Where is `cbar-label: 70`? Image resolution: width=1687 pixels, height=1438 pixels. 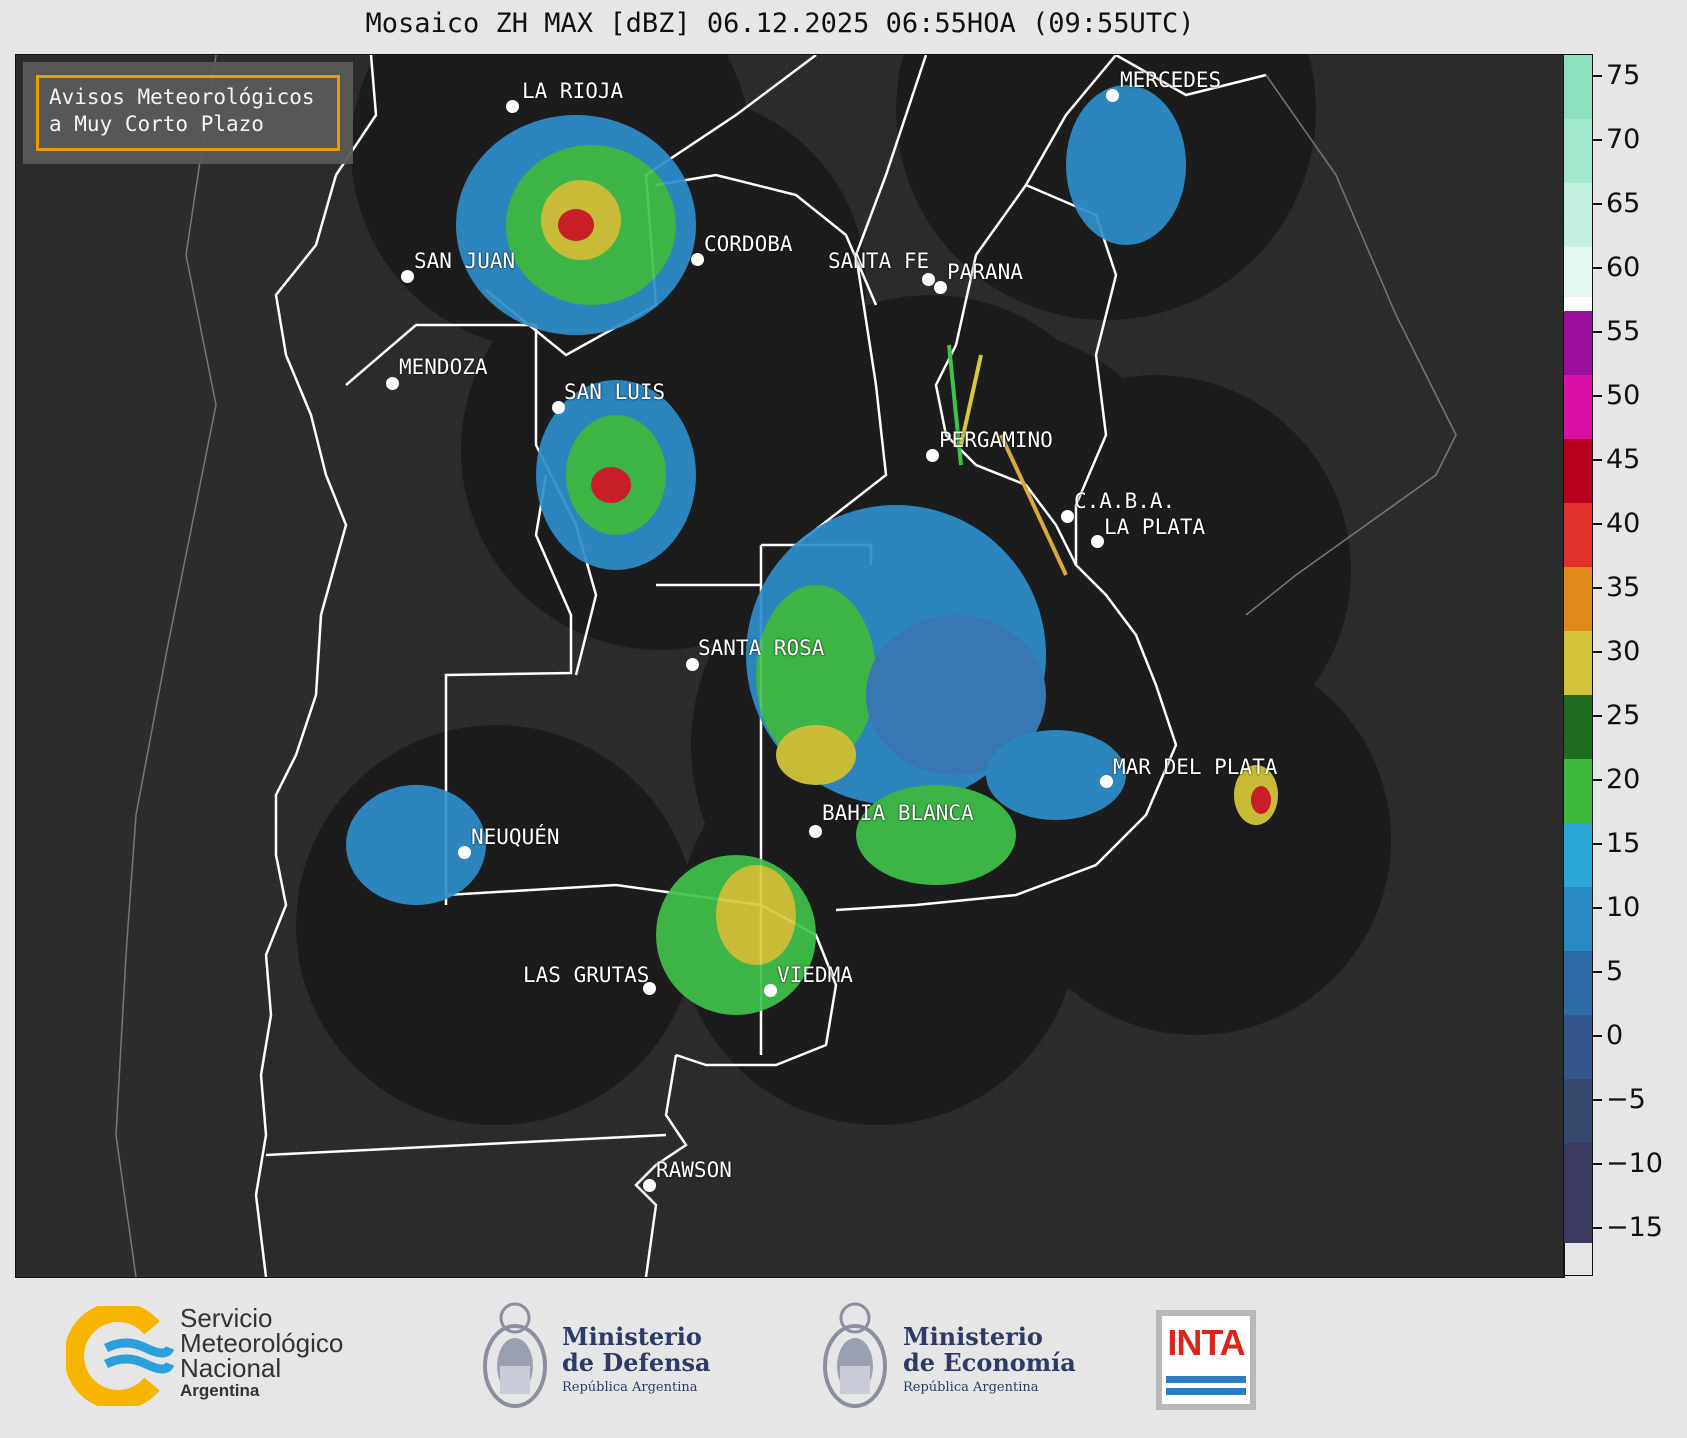
cbar-label: 70 is located at coordinates (1623, 139).